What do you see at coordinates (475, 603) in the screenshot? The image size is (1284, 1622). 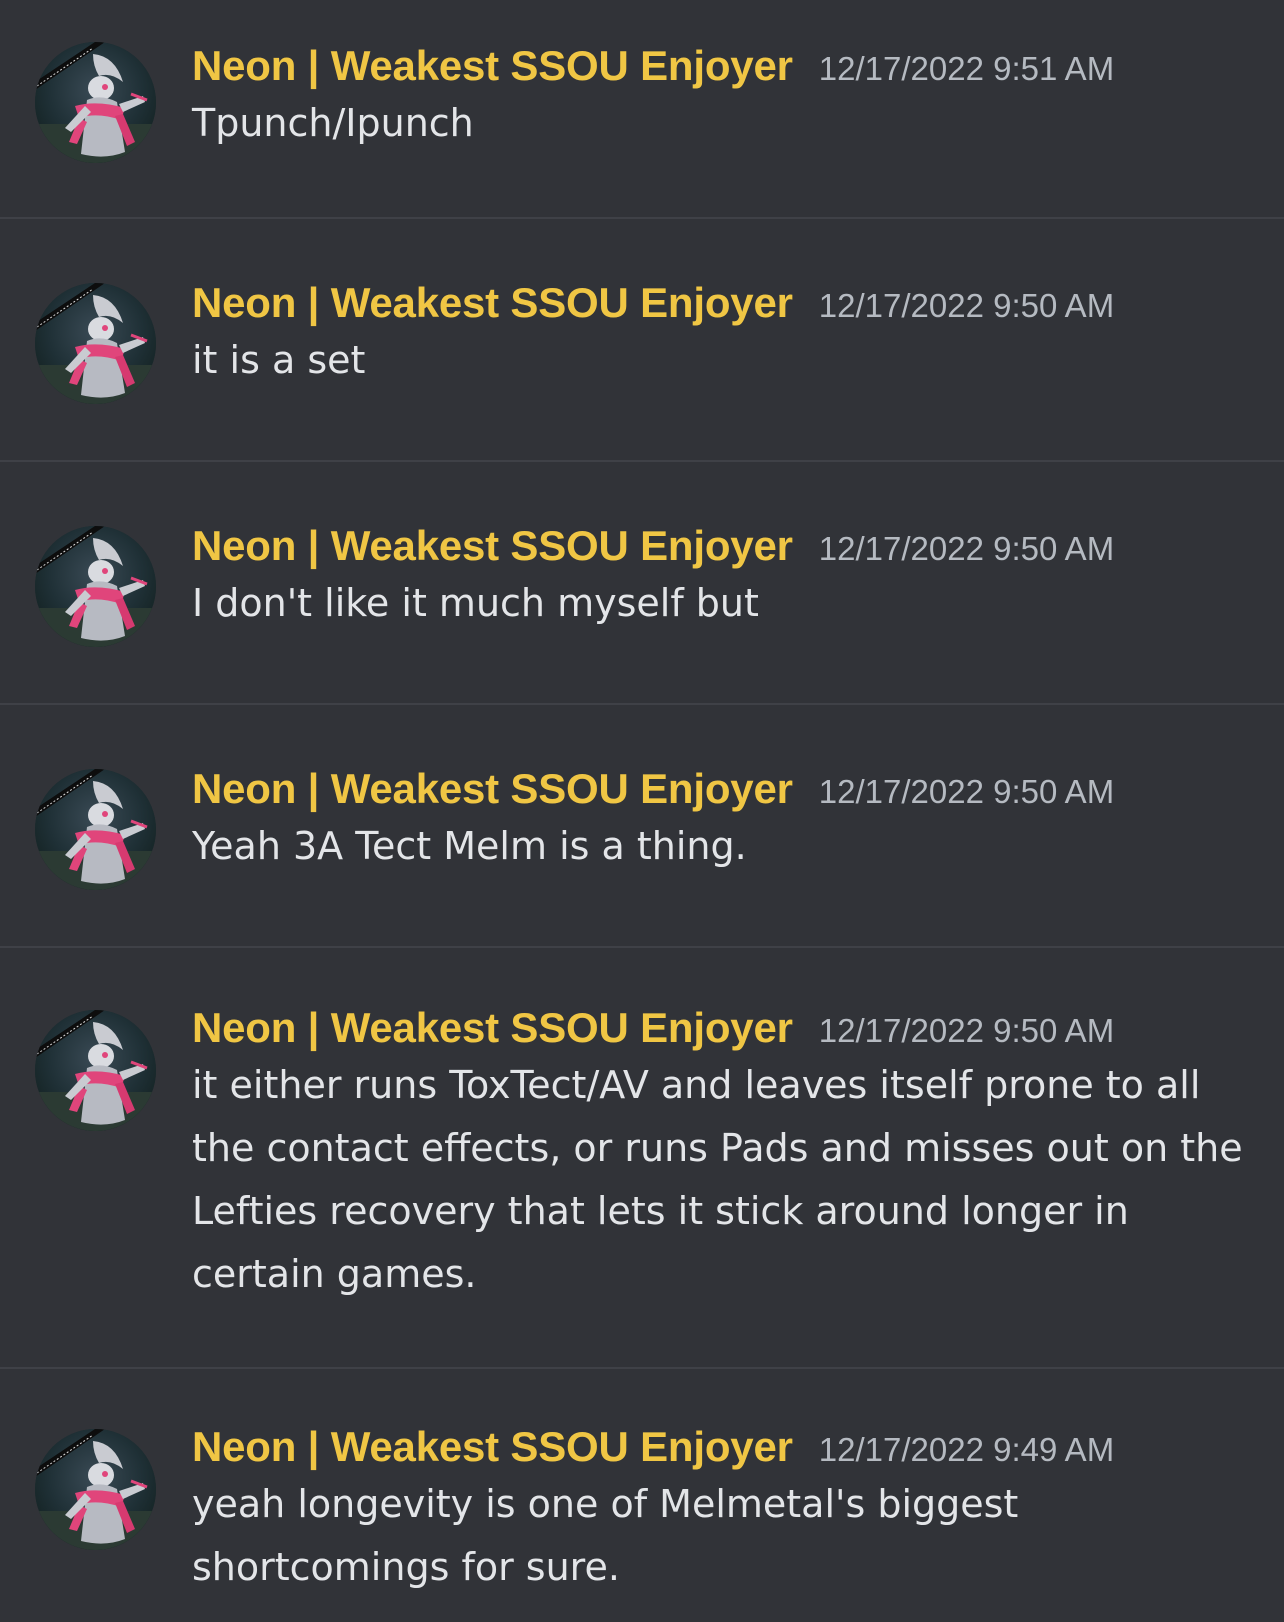 I see `message-text: I don't like it much myself but` at bounding box center [475, 603].